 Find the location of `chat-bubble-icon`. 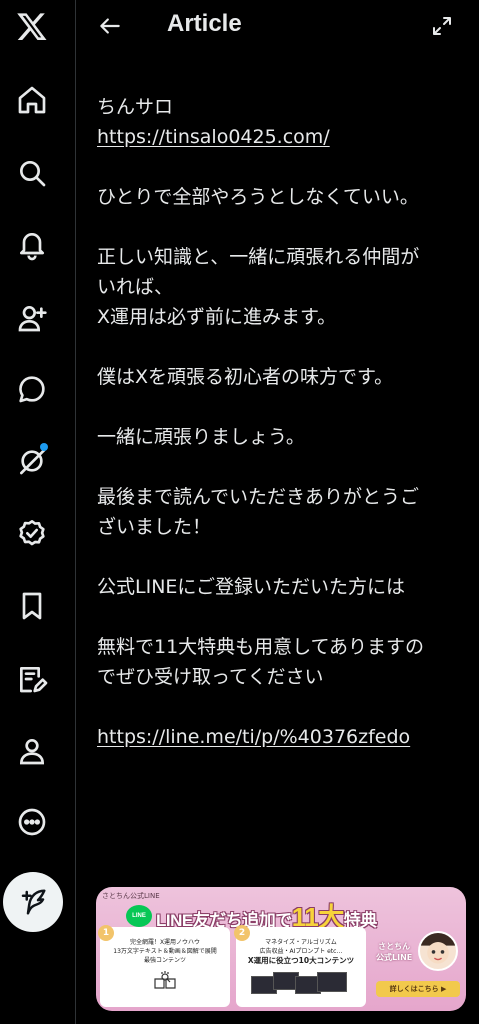

chat-bubble-icon is located at coordinates (32, 389).